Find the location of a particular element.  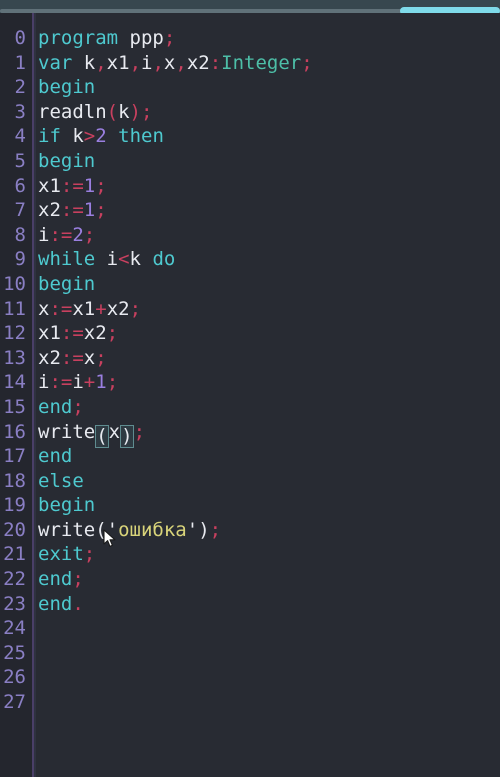

code-line: 5 begin is located at coordinates (250, 161).